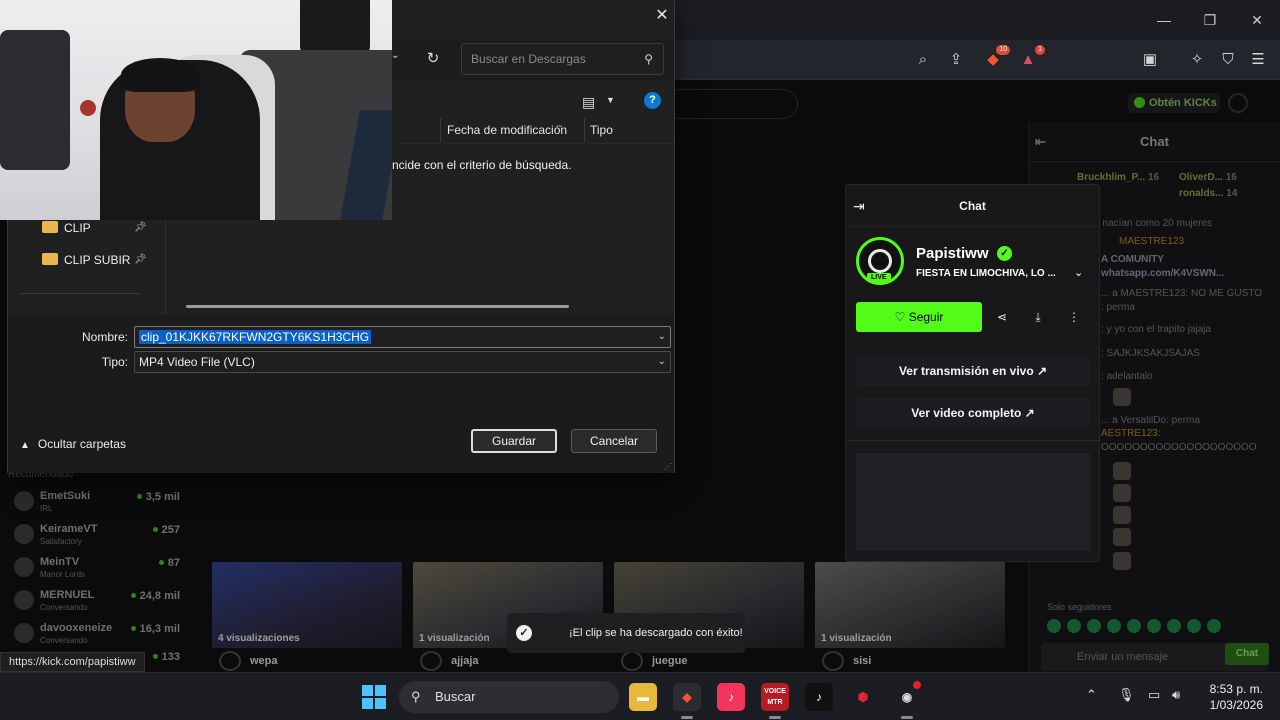 This screenshot has width=1280, height=720. I want to click on user-avatar, so click(1238, 103).